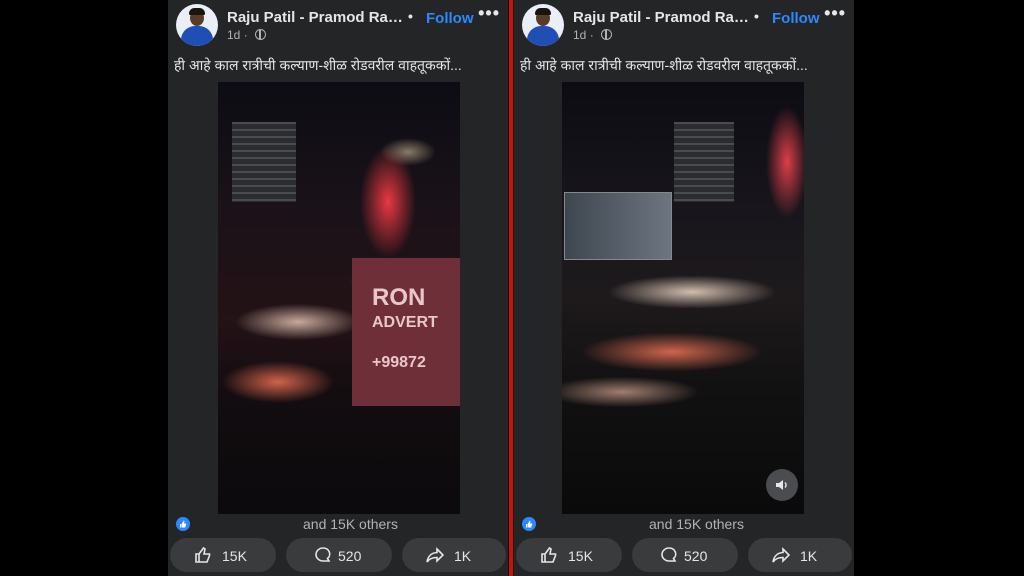  Describe the element at coordinates (399, 362) in the screenshot. I see `billboard-line-3: +99872` at that location.